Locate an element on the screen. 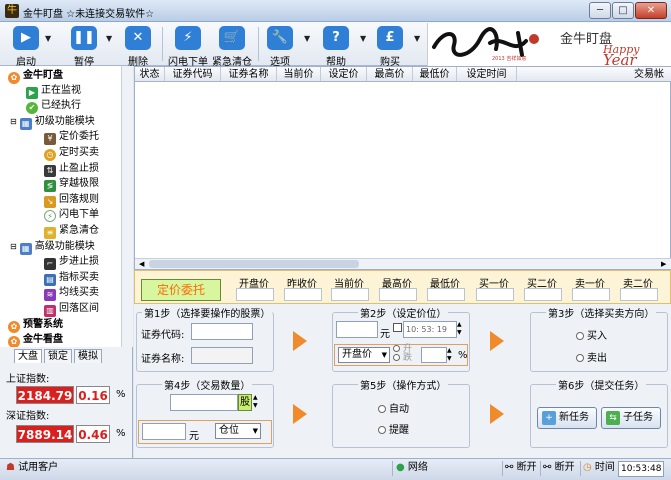 Image resolution: width=671 pixels, height=480 pixels. sidebar-item-breakout: ≶ 穿越极限 is located at coordinates (71, 184).